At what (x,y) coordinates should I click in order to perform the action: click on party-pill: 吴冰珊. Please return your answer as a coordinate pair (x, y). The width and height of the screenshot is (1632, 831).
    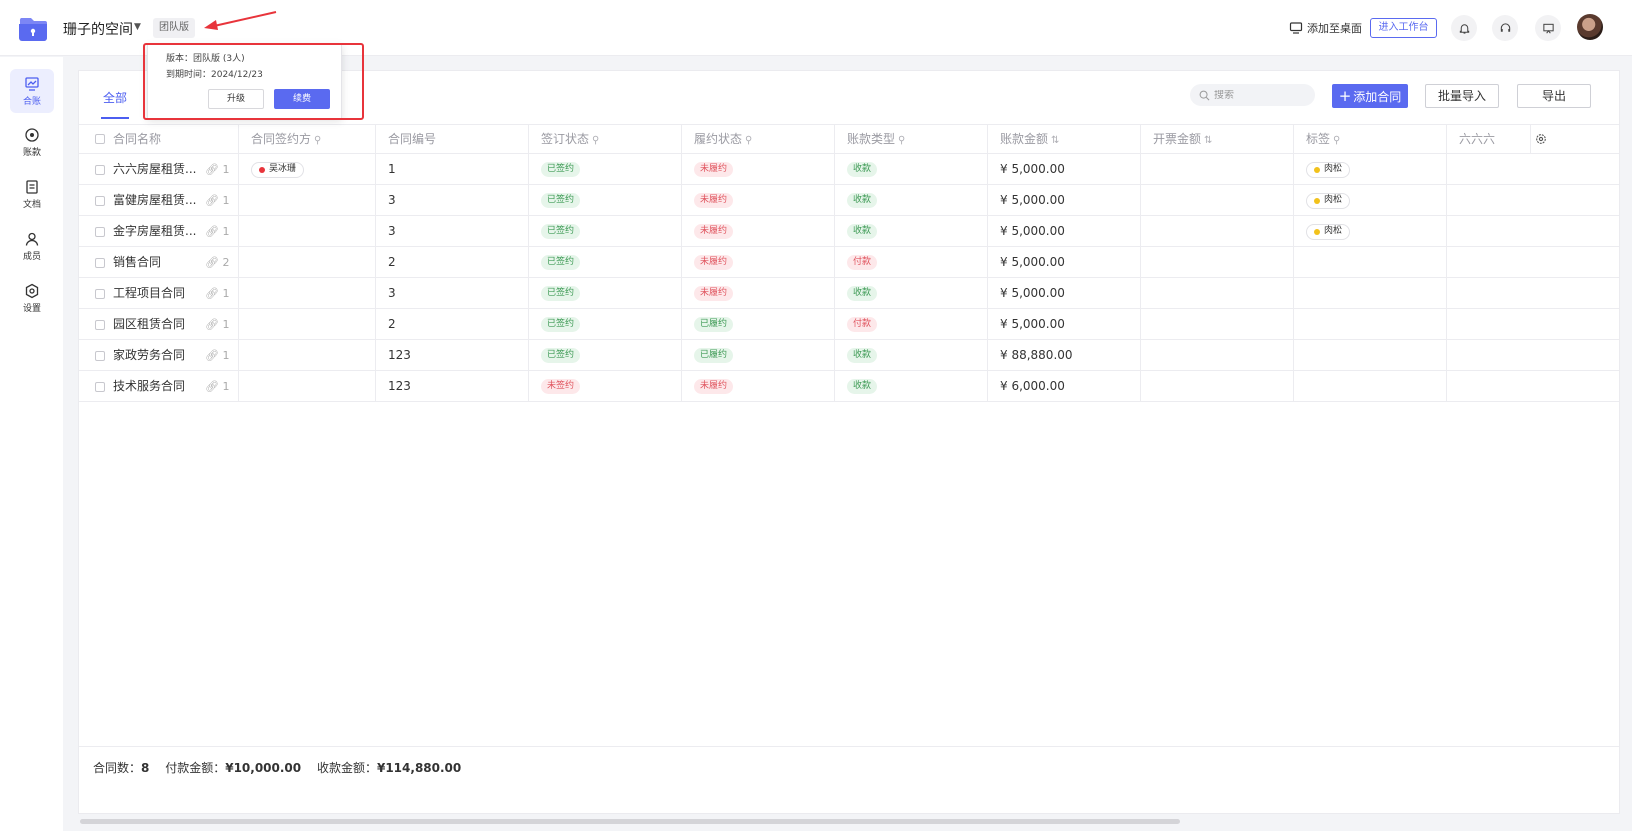
    Looking at the image, I should click on (278, 169).